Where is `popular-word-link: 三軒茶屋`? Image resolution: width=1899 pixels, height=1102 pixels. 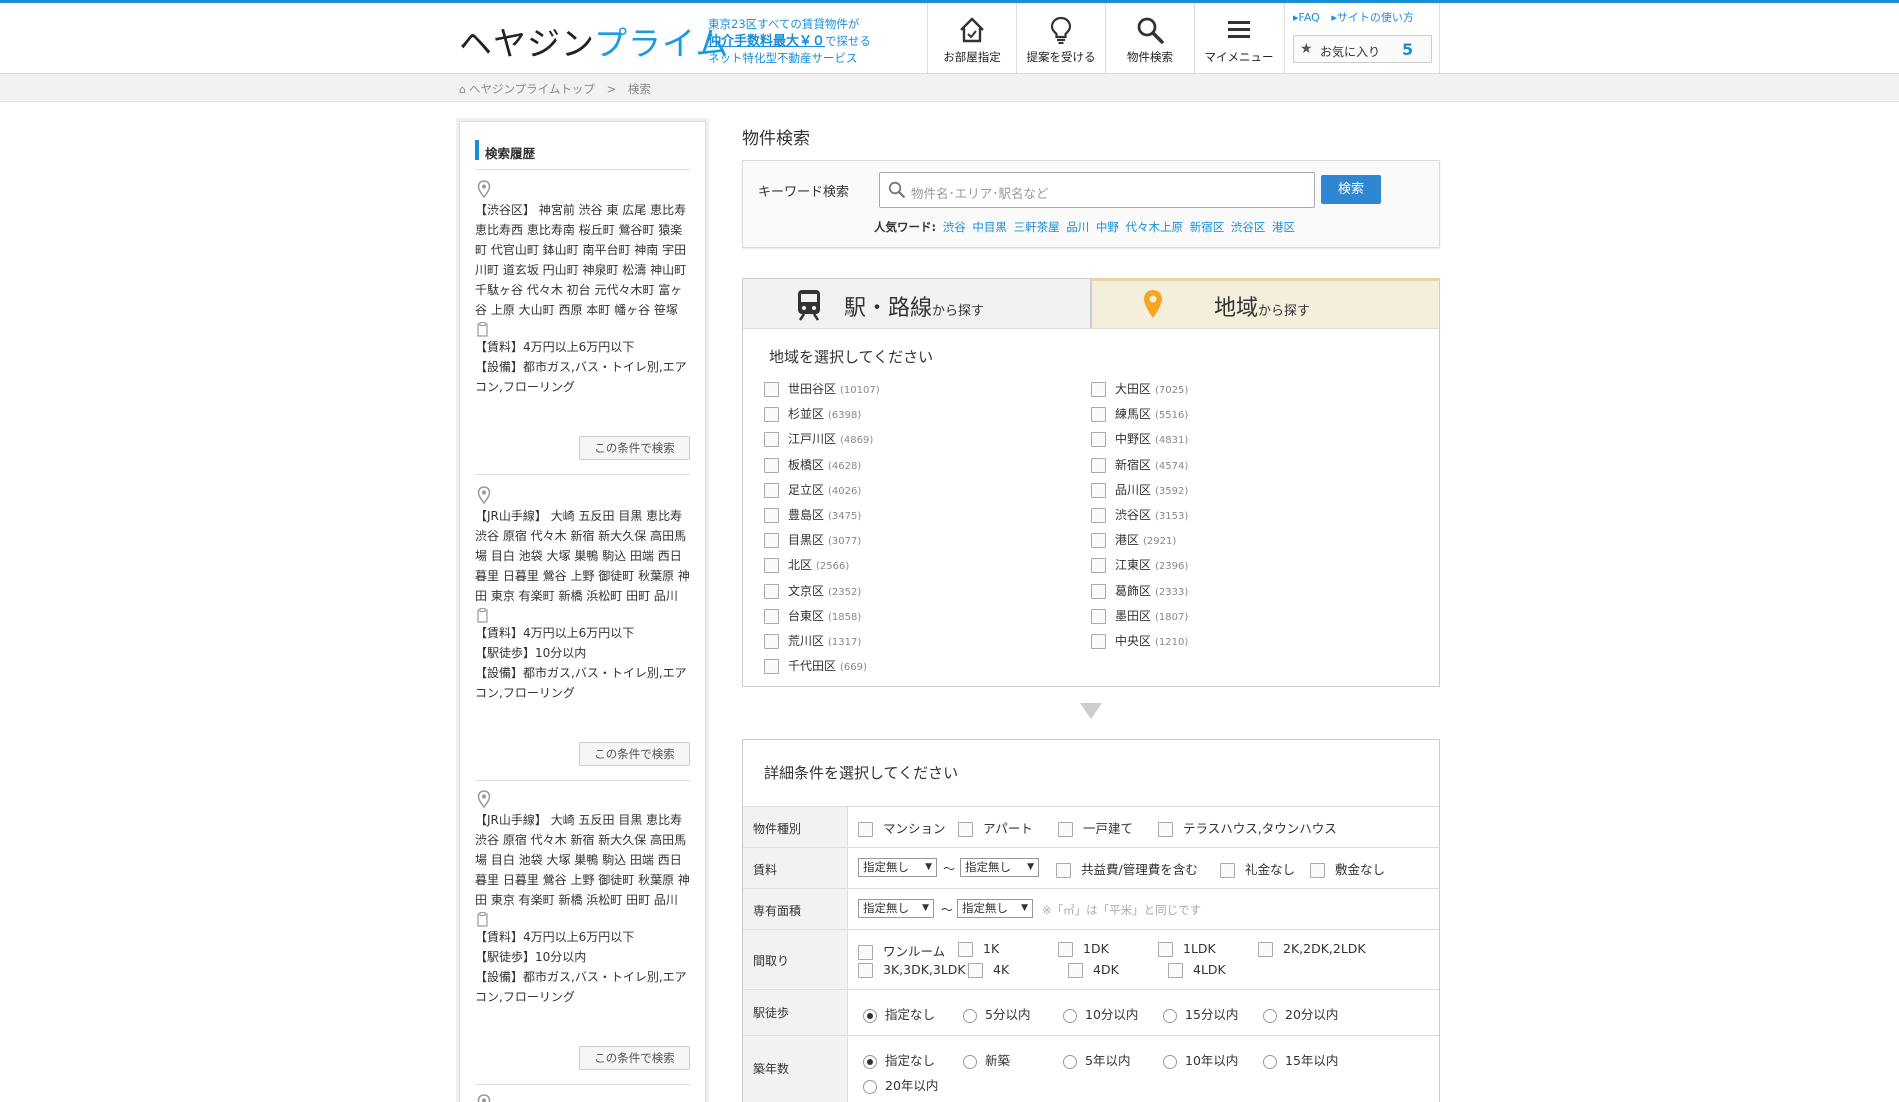
popular-word-link: 三軒茶屋 is located at coordinates (1037, 227).